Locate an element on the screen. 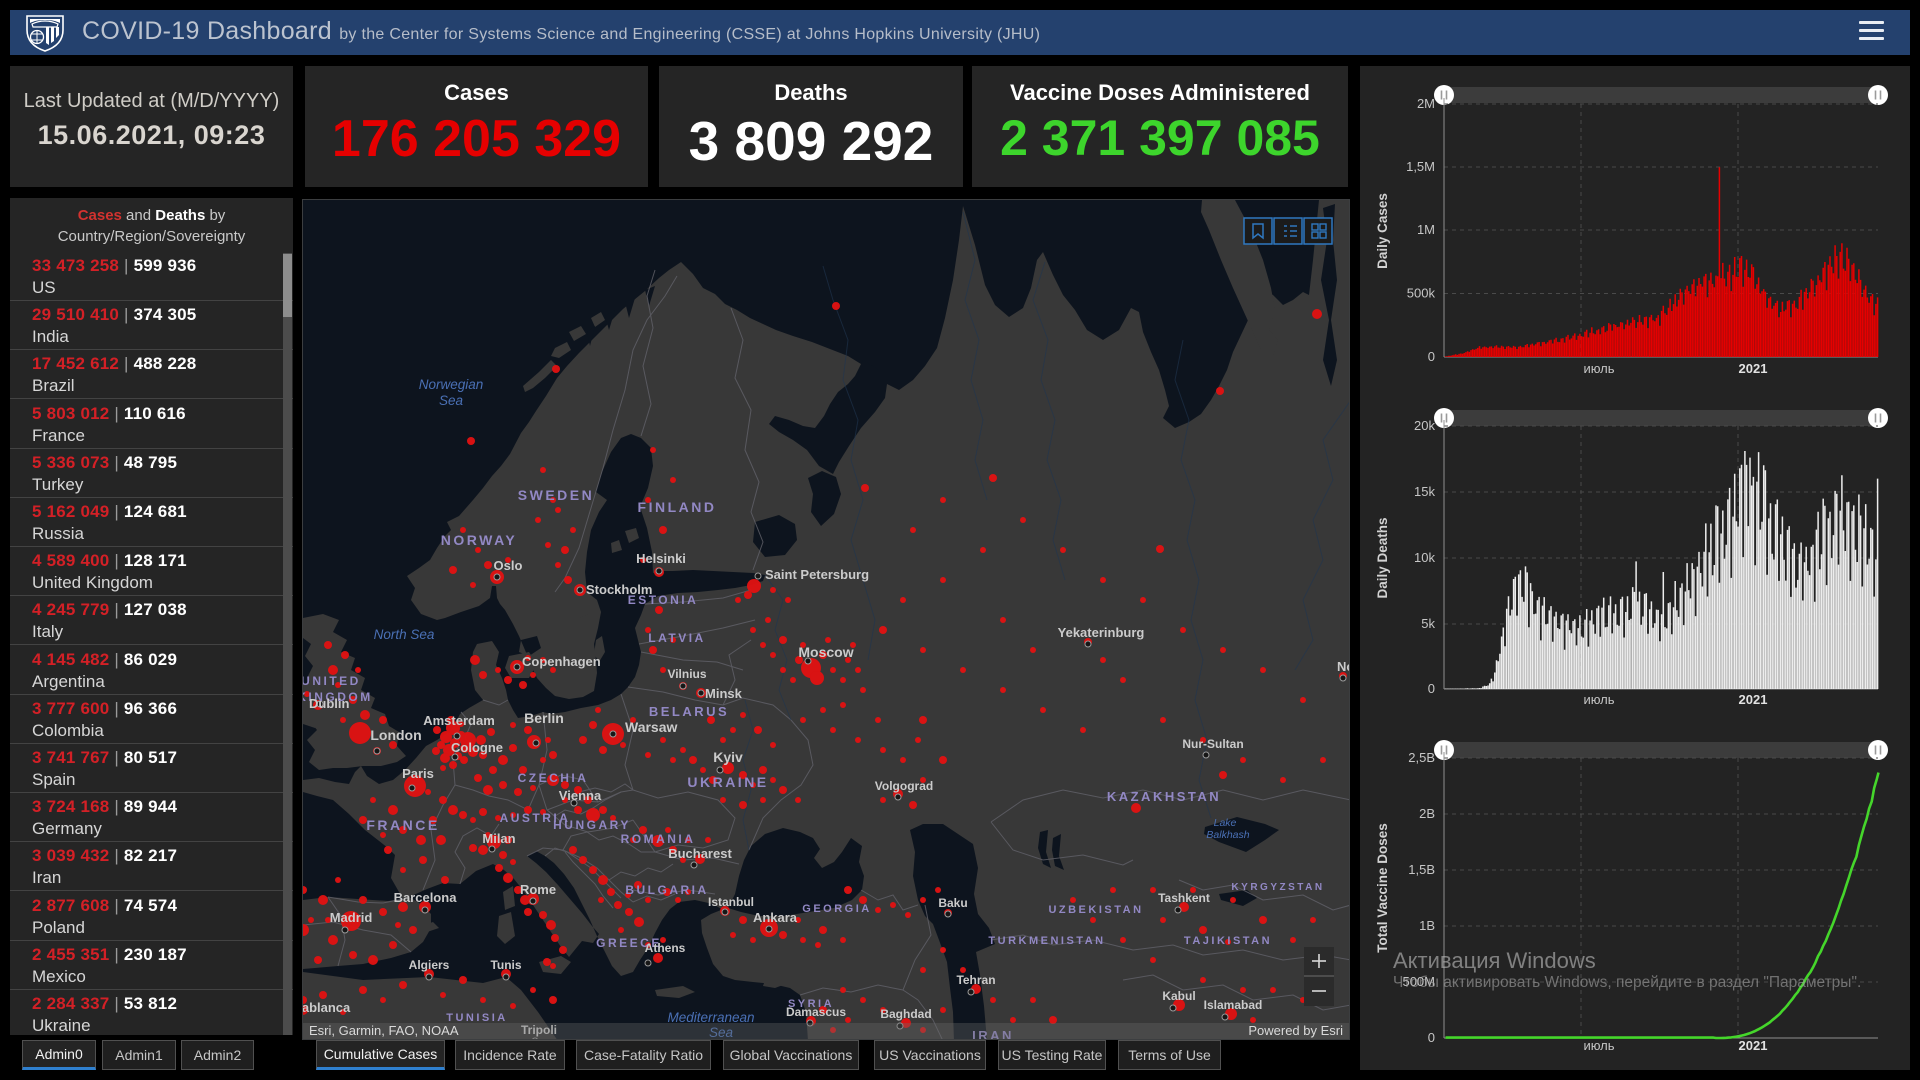 This screenshot has height=1080, width=1920. svg-text: Barcelona is located at coordinates (426, 897).